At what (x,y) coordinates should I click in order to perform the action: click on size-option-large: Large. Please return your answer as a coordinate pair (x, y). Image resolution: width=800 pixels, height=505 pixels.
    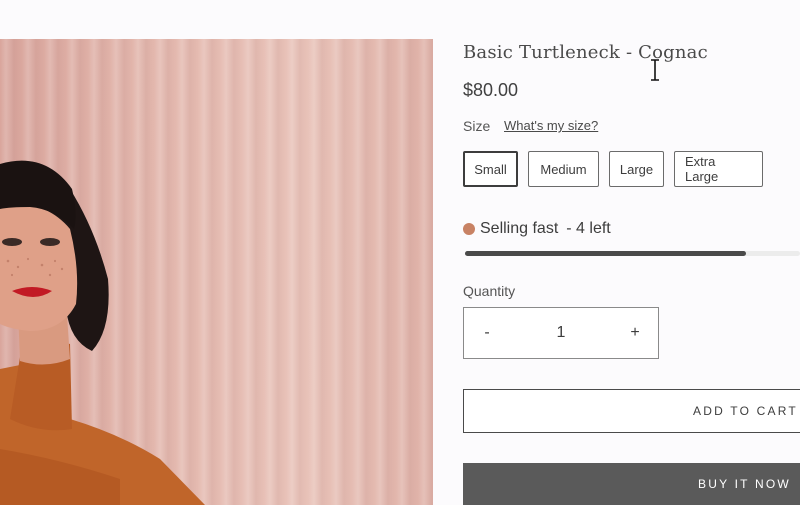
    Looking at the image, I should click on (636, 169).